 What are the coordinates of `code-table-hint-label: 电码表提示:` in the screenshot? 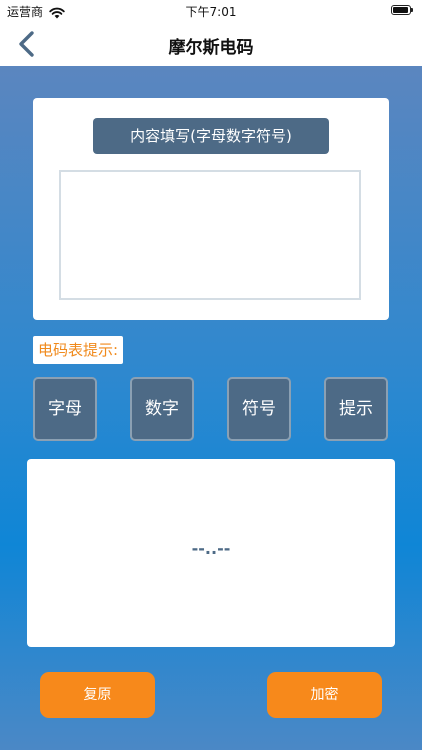 It's located at (78, 350).